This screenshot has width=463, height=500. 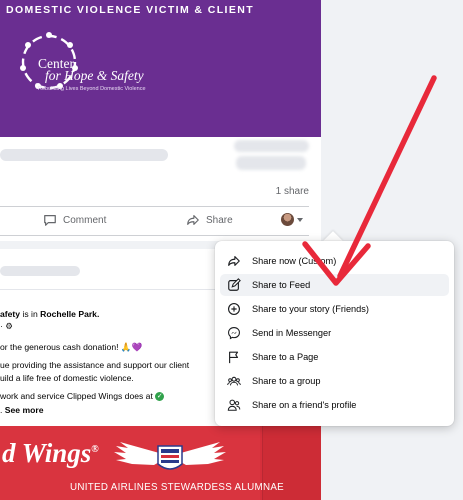 I want to click on menu-item-share-to-story: Share to your story (Friends), so click(x=334, y=309).